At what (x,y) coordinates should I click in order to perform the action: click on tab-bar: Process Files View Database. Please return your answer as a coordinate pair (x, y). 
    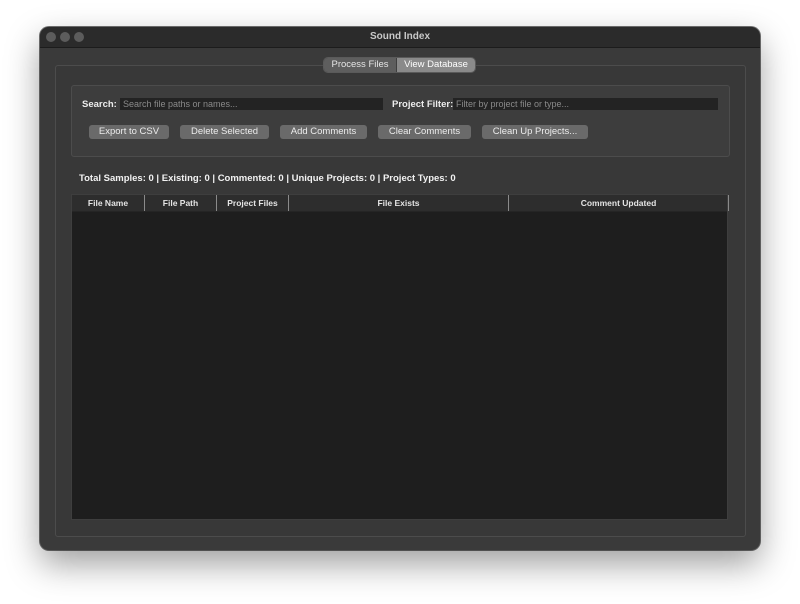
    Looking at the image, I should click on (399, 65).